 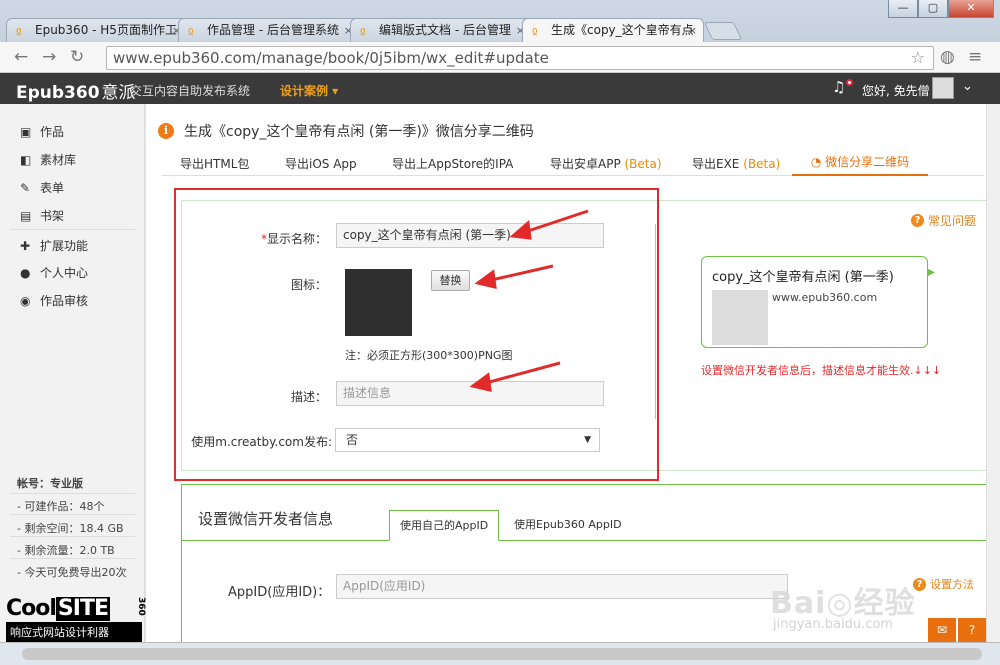 What do you see at coordinates (942, 630) in the screenshot?
I see `feedback-icon: ✉` at bounding box center [942, 630].